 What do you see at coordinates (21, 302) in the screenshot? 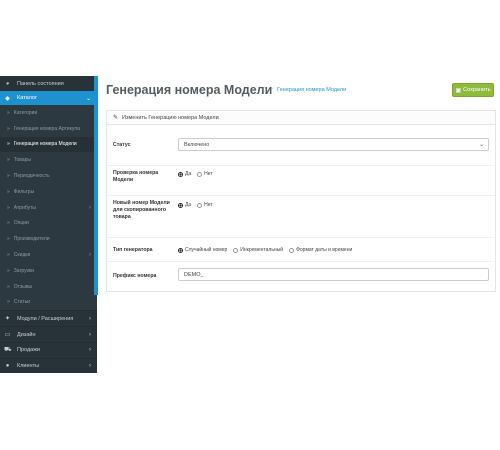
I see `sidebar-subitem-label: Статьи` at bounding box center [21, 302].